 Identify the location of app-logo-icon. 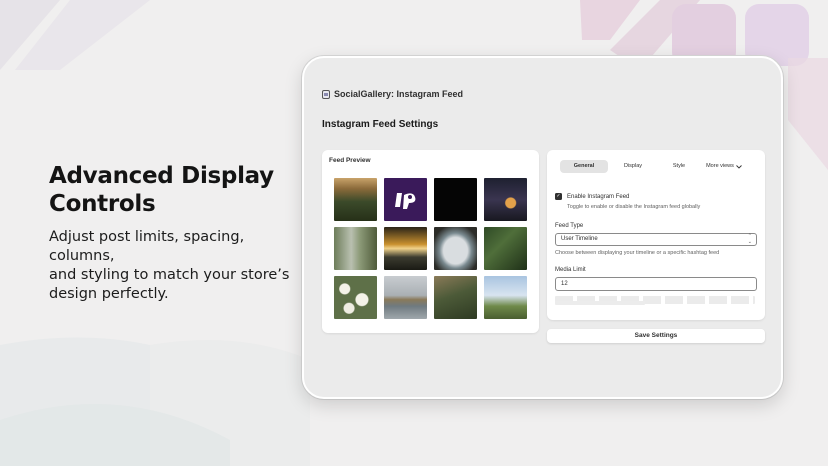
(326, 94).